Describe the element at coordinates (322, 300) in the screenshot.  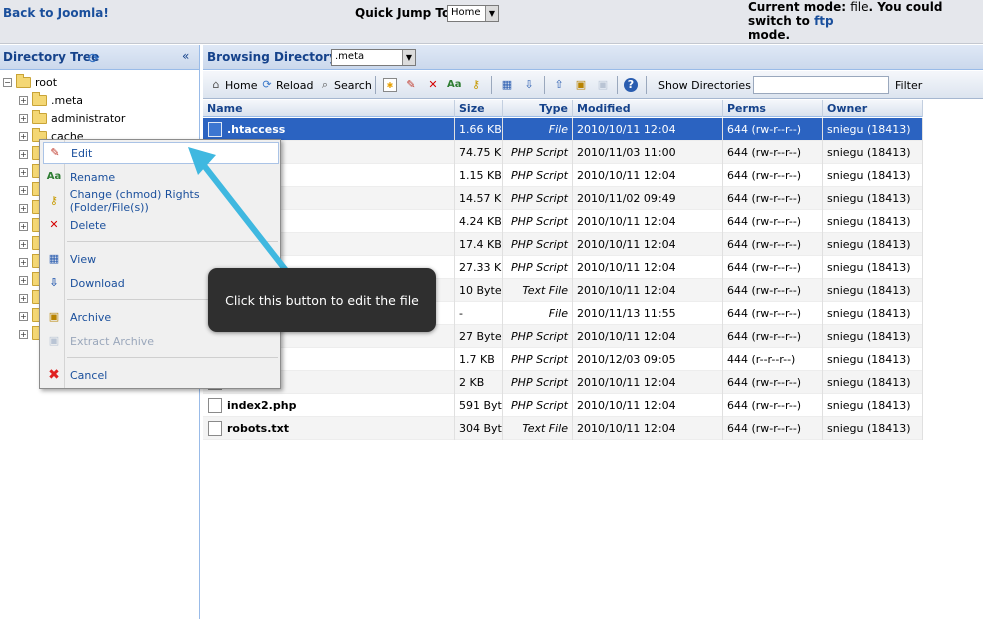
I see `tutorial-tooltip: Click this button to edit the file` at that location.